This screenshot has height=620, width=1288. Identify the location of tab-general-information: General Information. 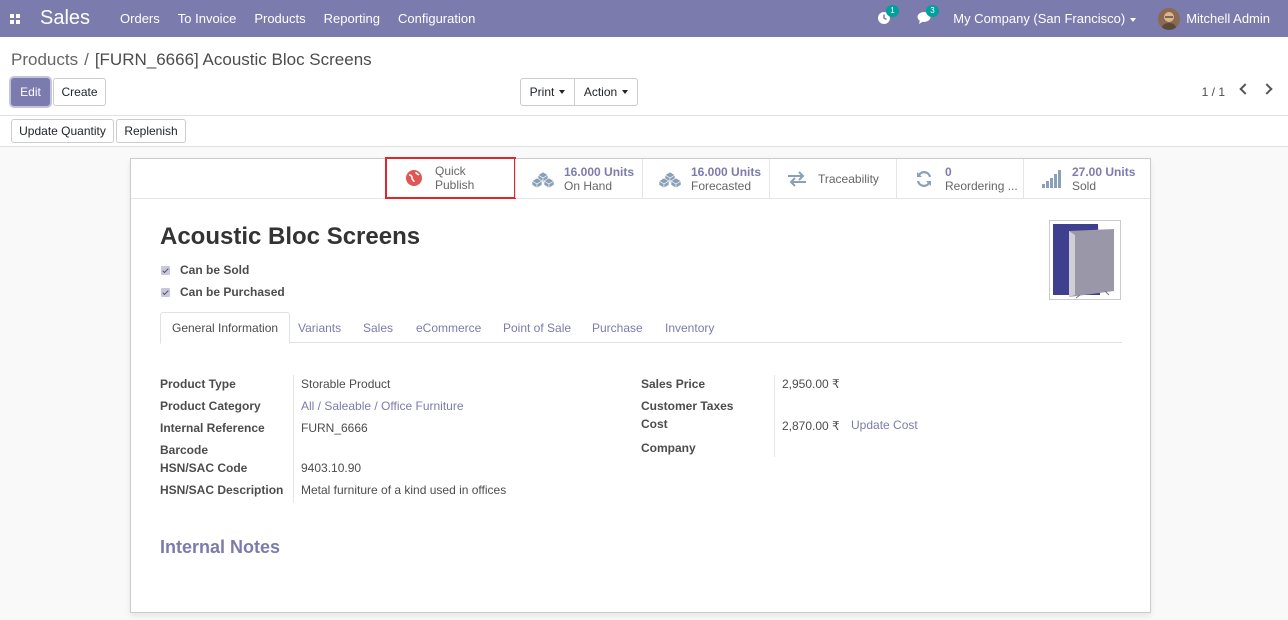
(225, 328).